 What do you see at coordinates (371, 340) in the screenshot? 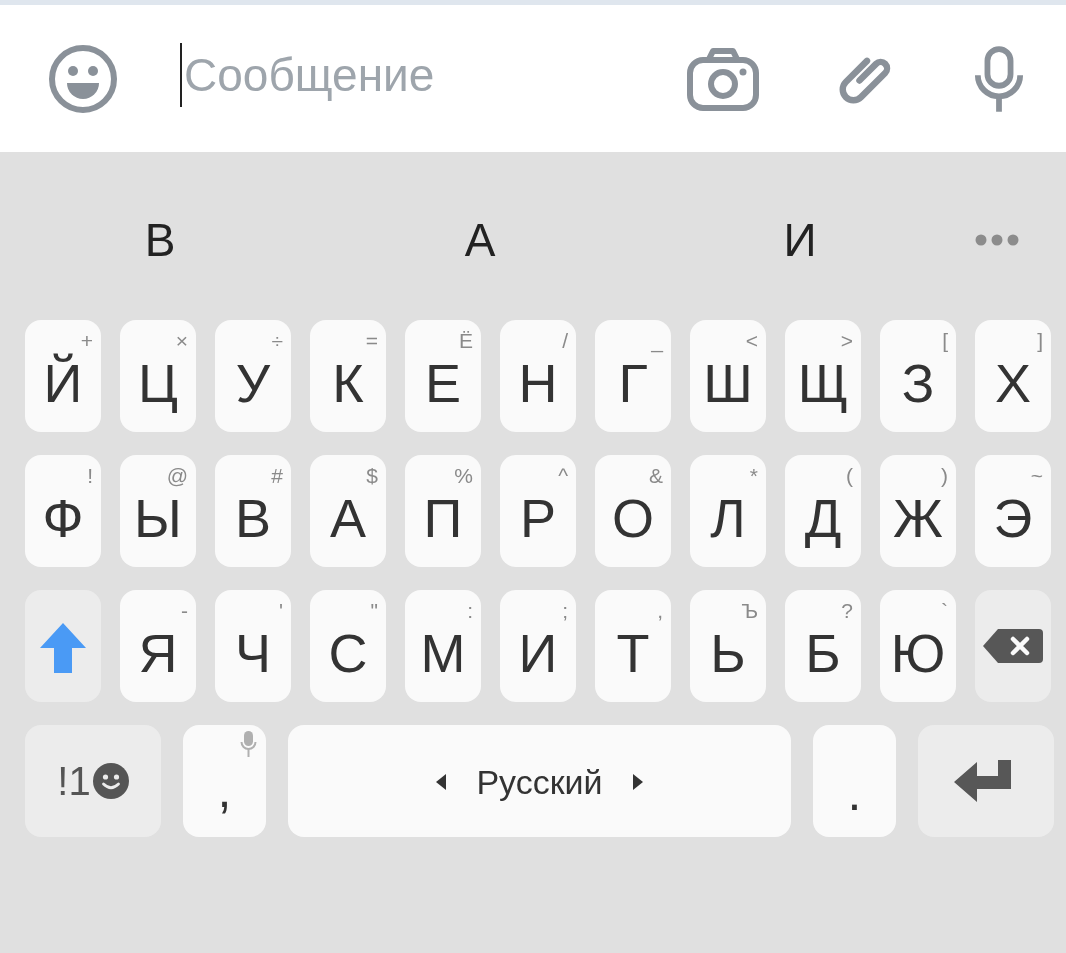
I see `key-hint: =` at bounding box center [371, 340].